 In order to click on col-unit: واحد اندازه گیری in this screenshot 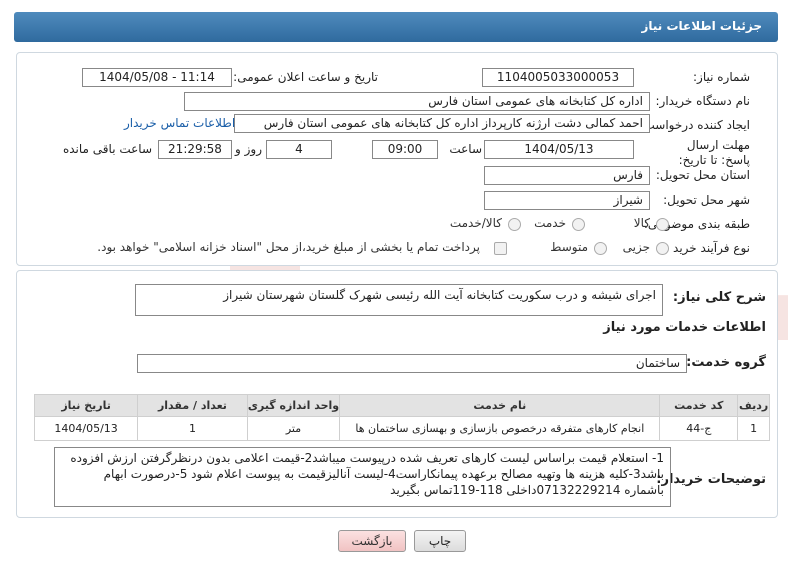, I will do `click(293, 405)`.